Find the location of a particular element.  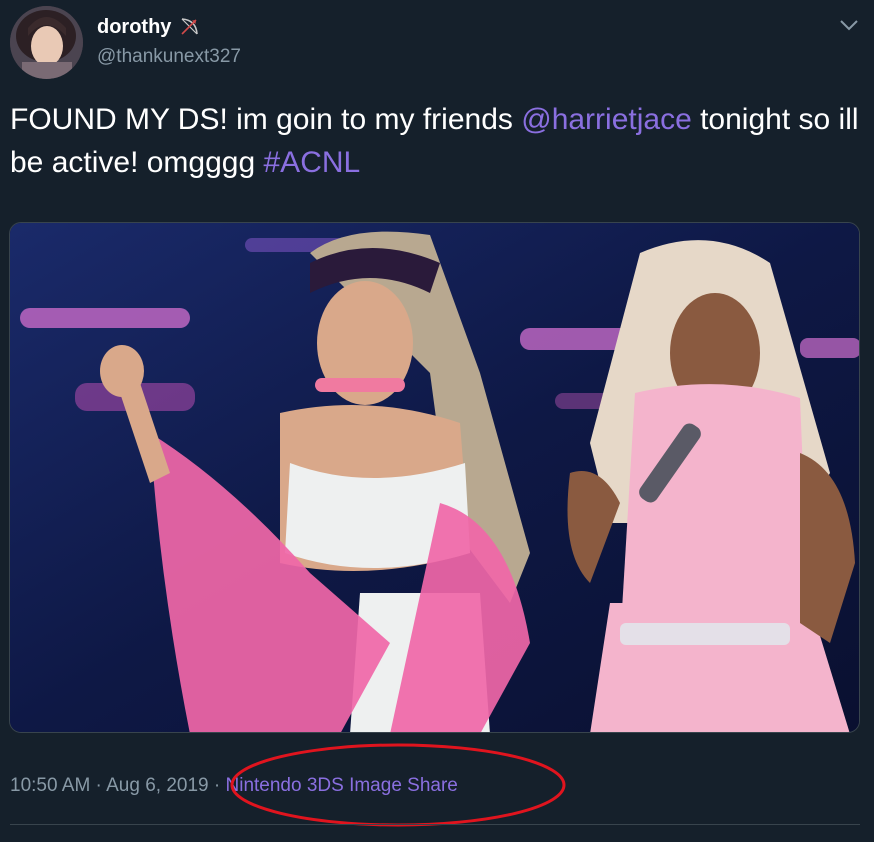

user-names: dorothy @thankunext327 is located at coordinates (169, 41).